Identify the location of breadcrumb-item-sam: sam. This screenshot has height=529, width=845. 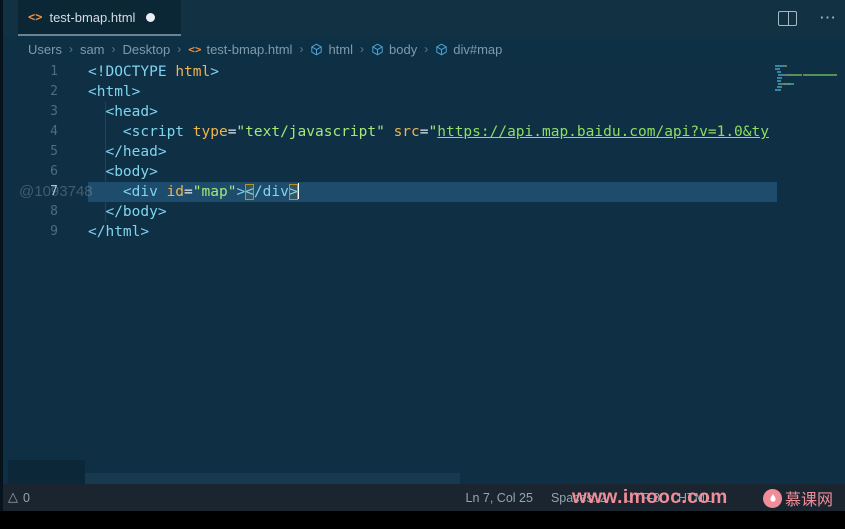
(92, 49).